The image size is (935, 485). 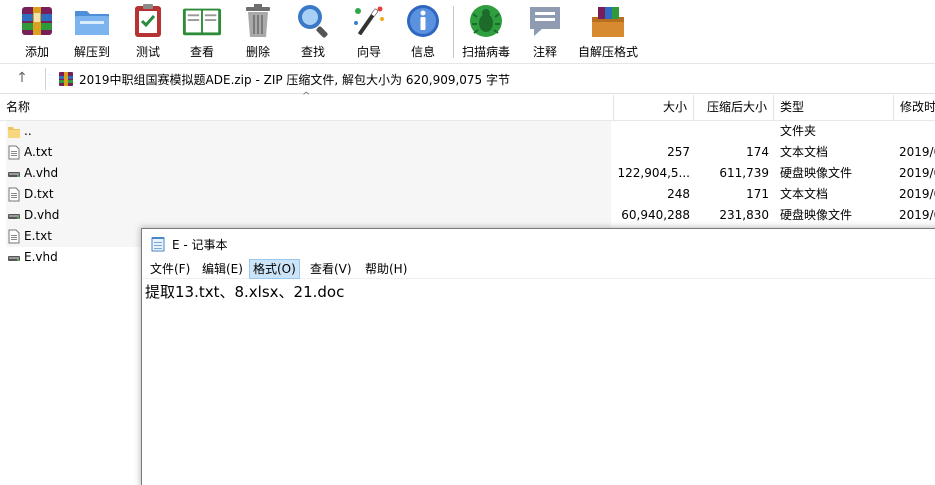 I want to click on book-icon, so click(x=202, y=21).